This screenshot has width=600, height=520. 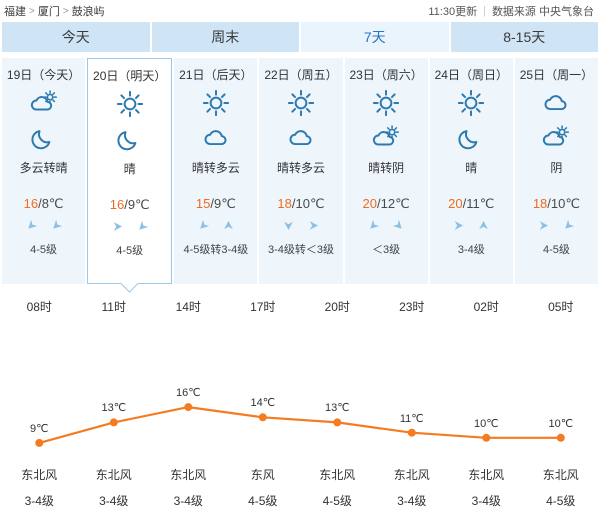 What do you see at coordinates (480, 203) in the screenshot?
I see `day-low-temp: 11℃` at bounding box center [480, 203].